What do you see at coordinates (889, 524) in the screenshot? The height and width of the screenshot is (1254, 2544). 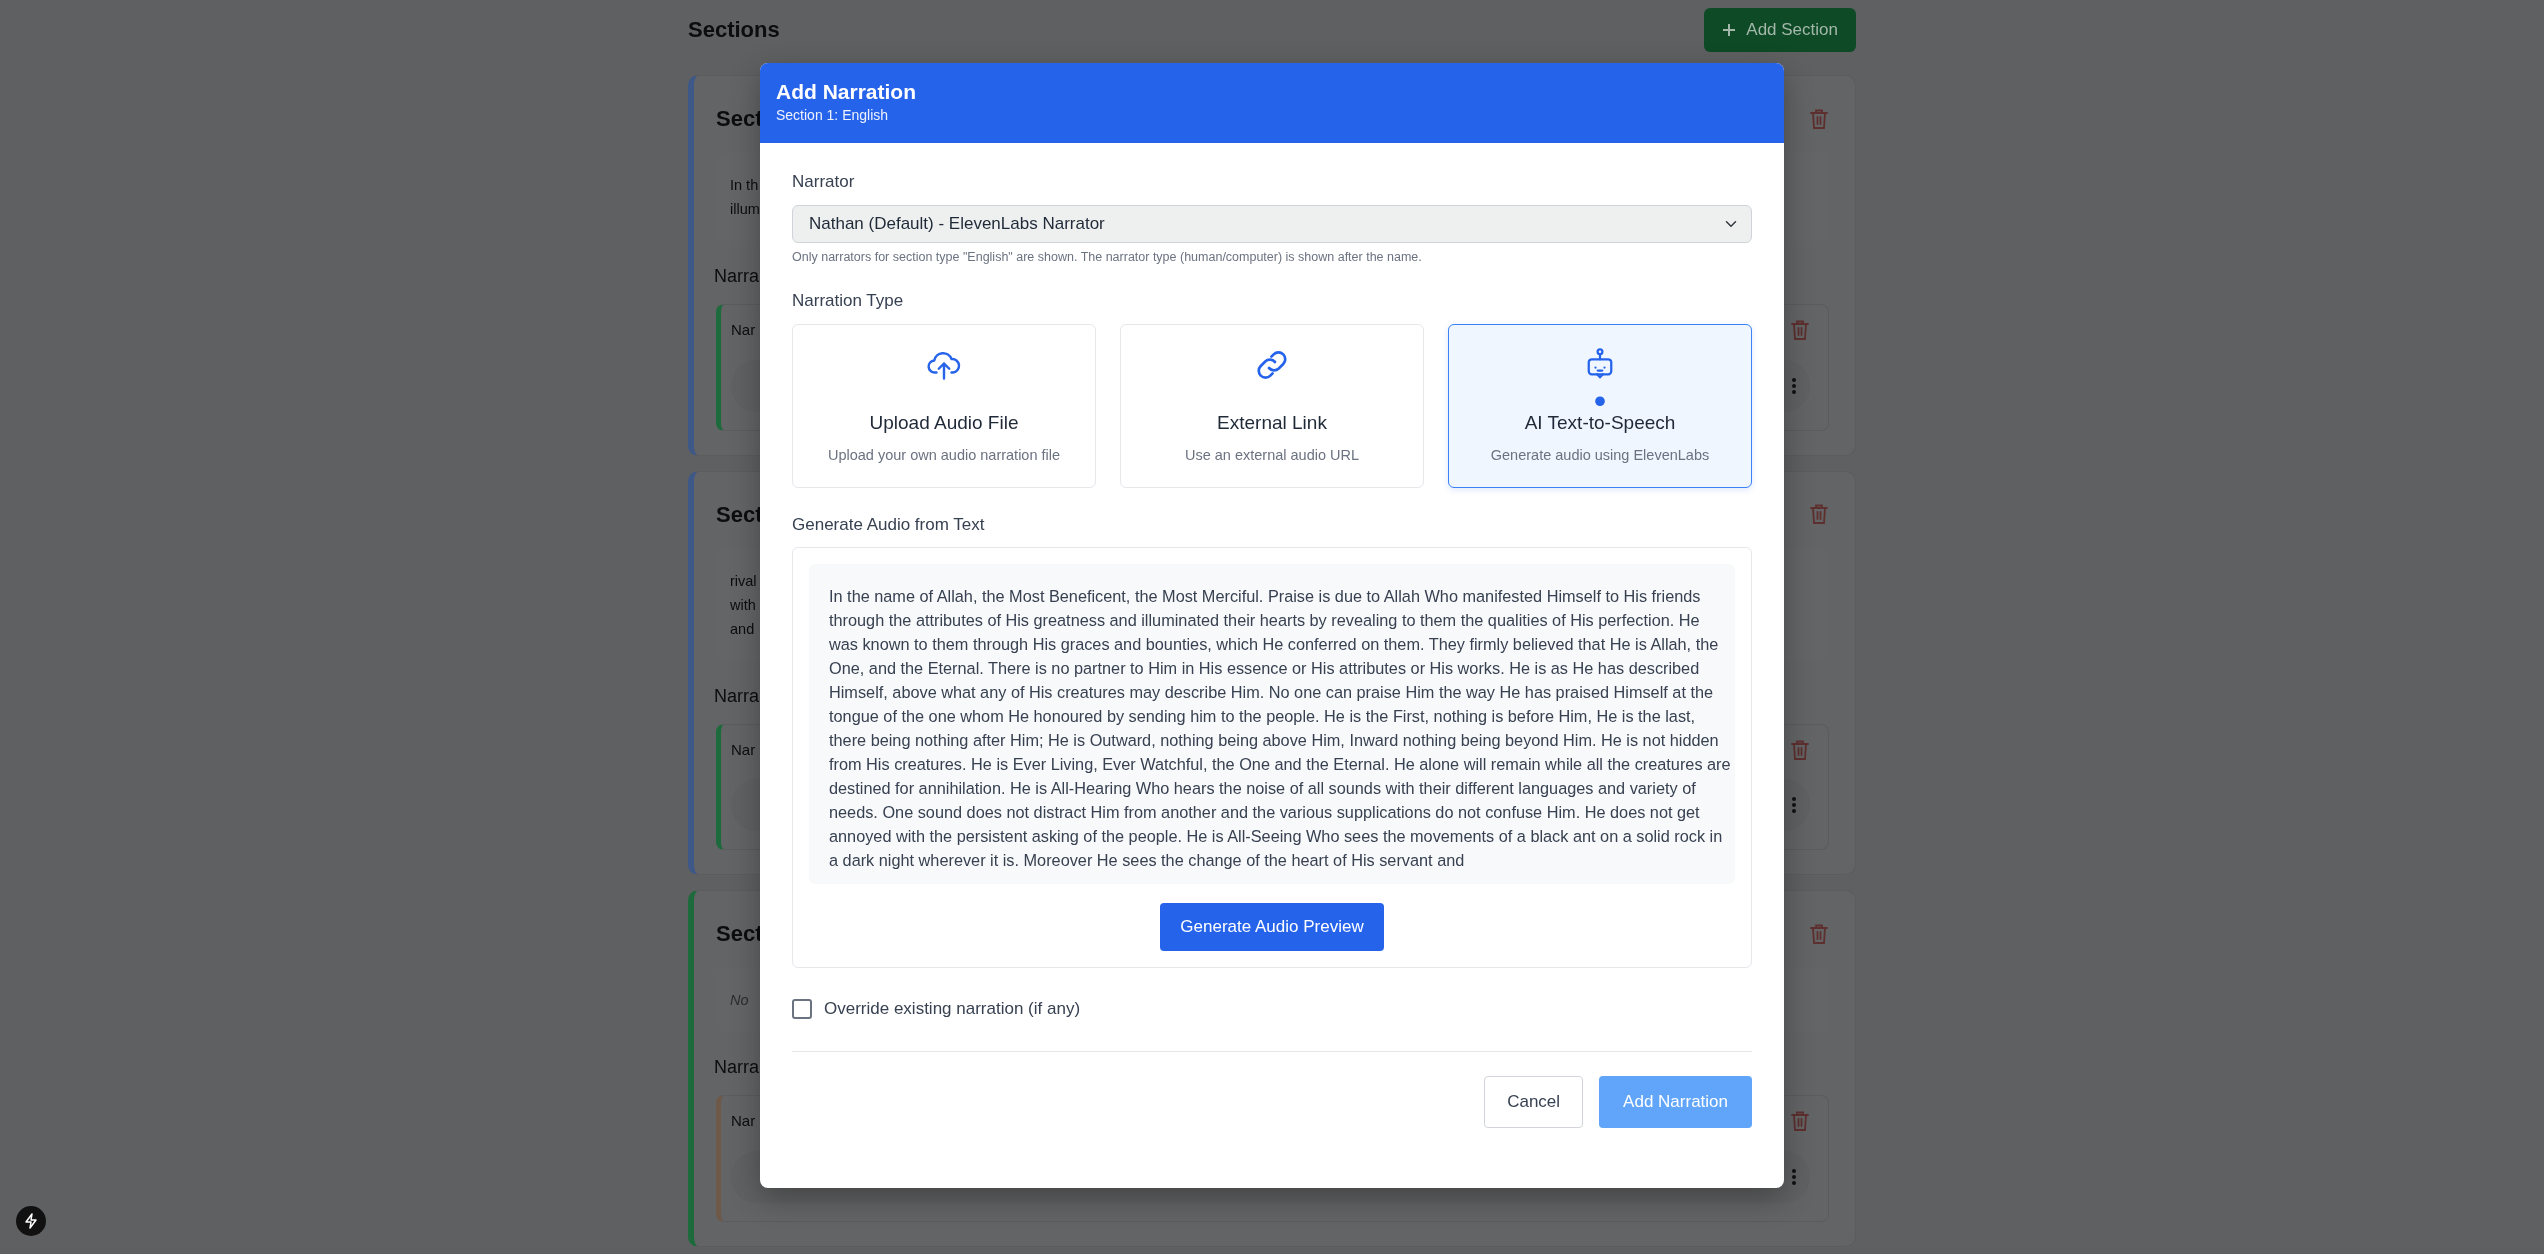 I see `field-label: Generate Audio from Text` at bounding box center [889, 524].